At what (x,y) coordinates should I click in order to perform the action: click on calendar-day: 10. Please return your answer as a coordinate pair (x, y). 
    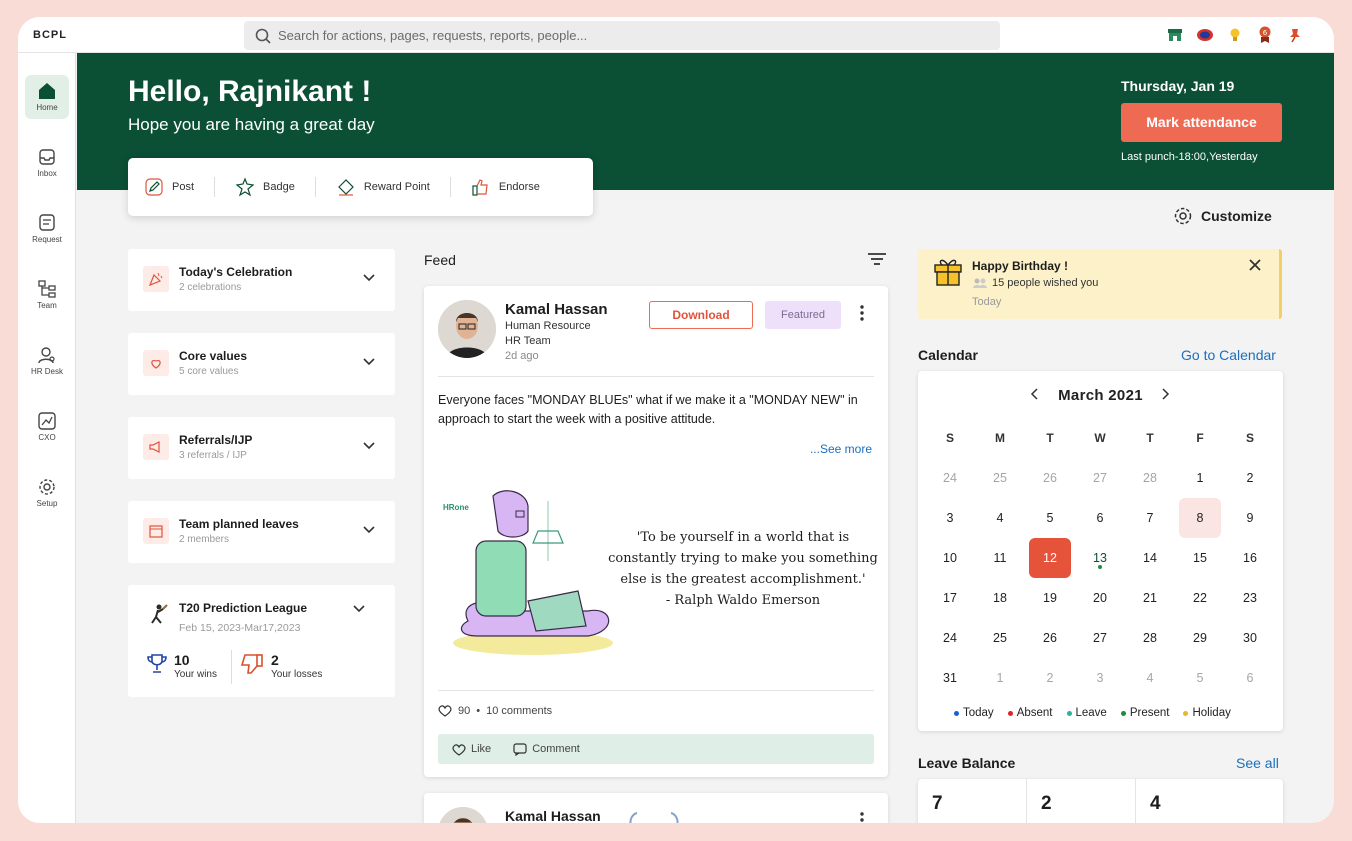
    Looking at the image, I should click on (950, 558).